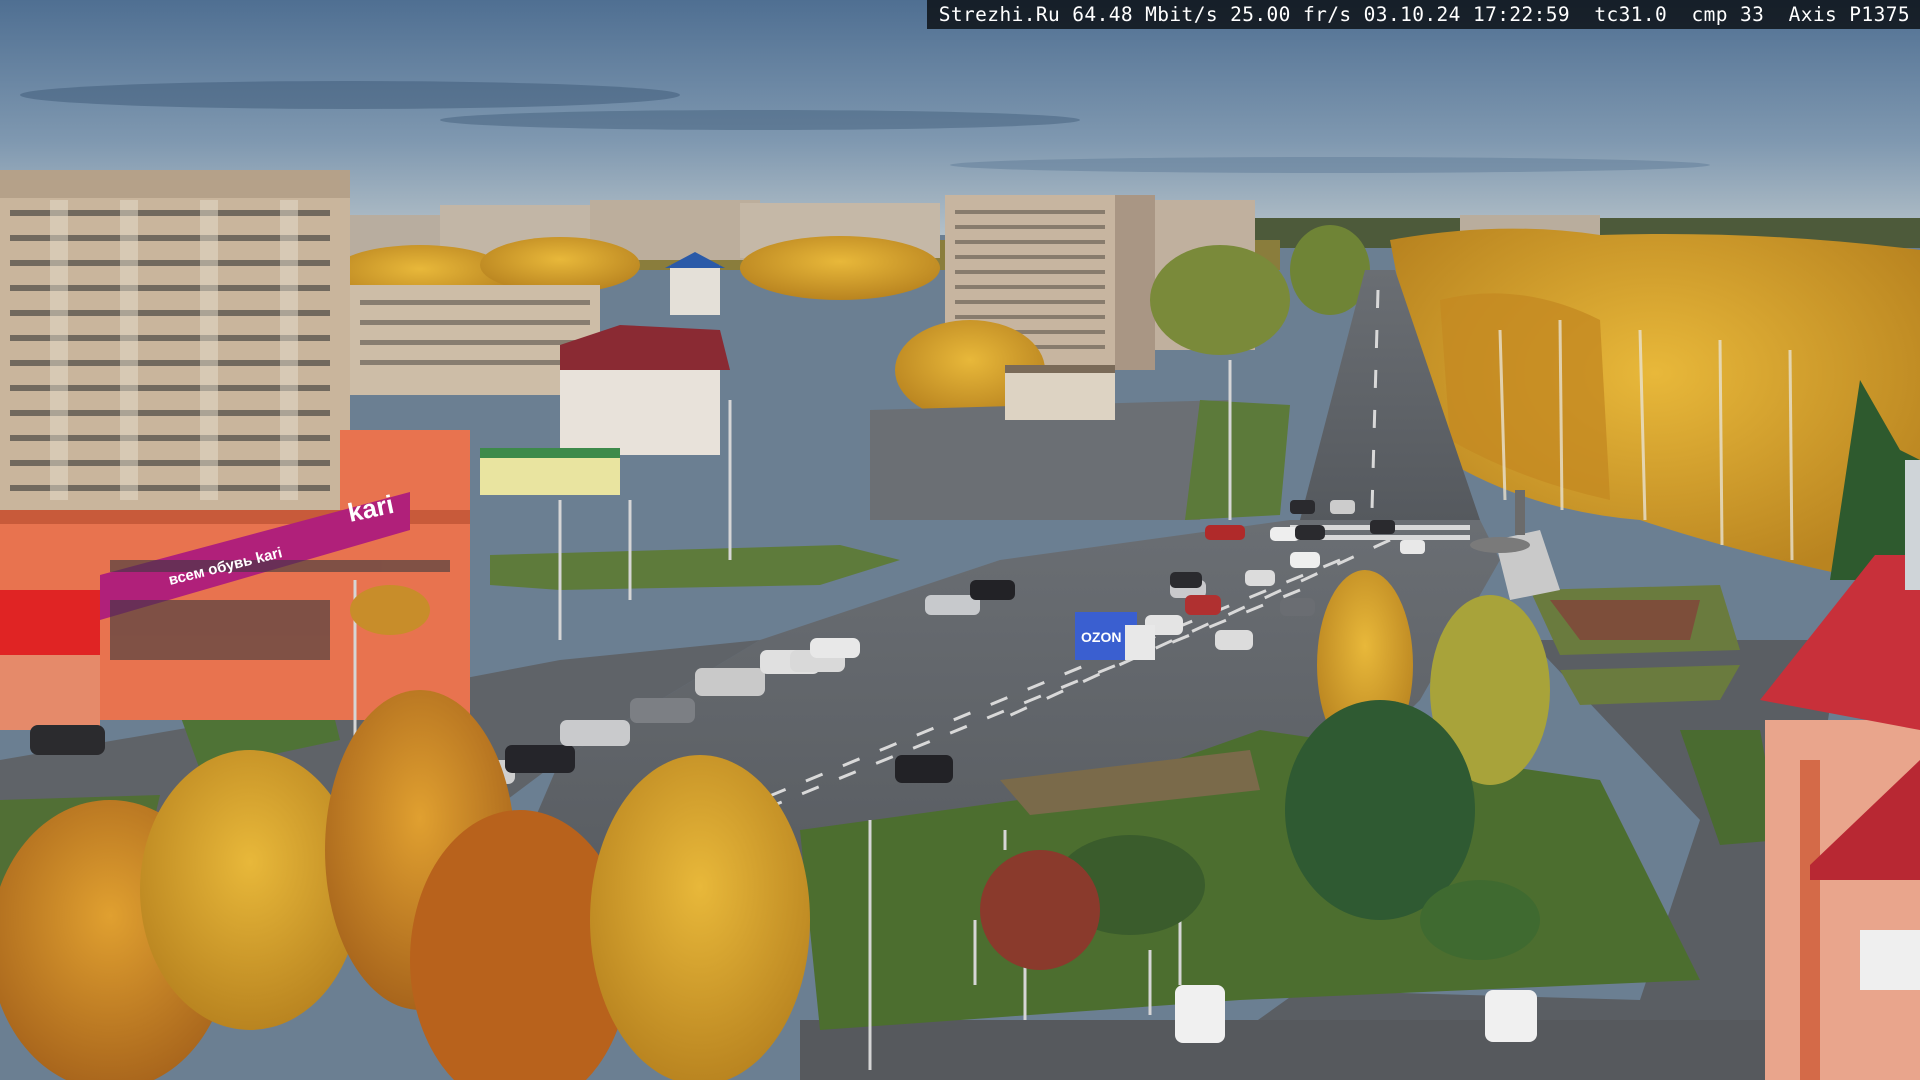  Describe the element at coordinates (1145, 14) in the screenshot. I see `bitrate-readout: 64.48 Mbit/s` at that location.